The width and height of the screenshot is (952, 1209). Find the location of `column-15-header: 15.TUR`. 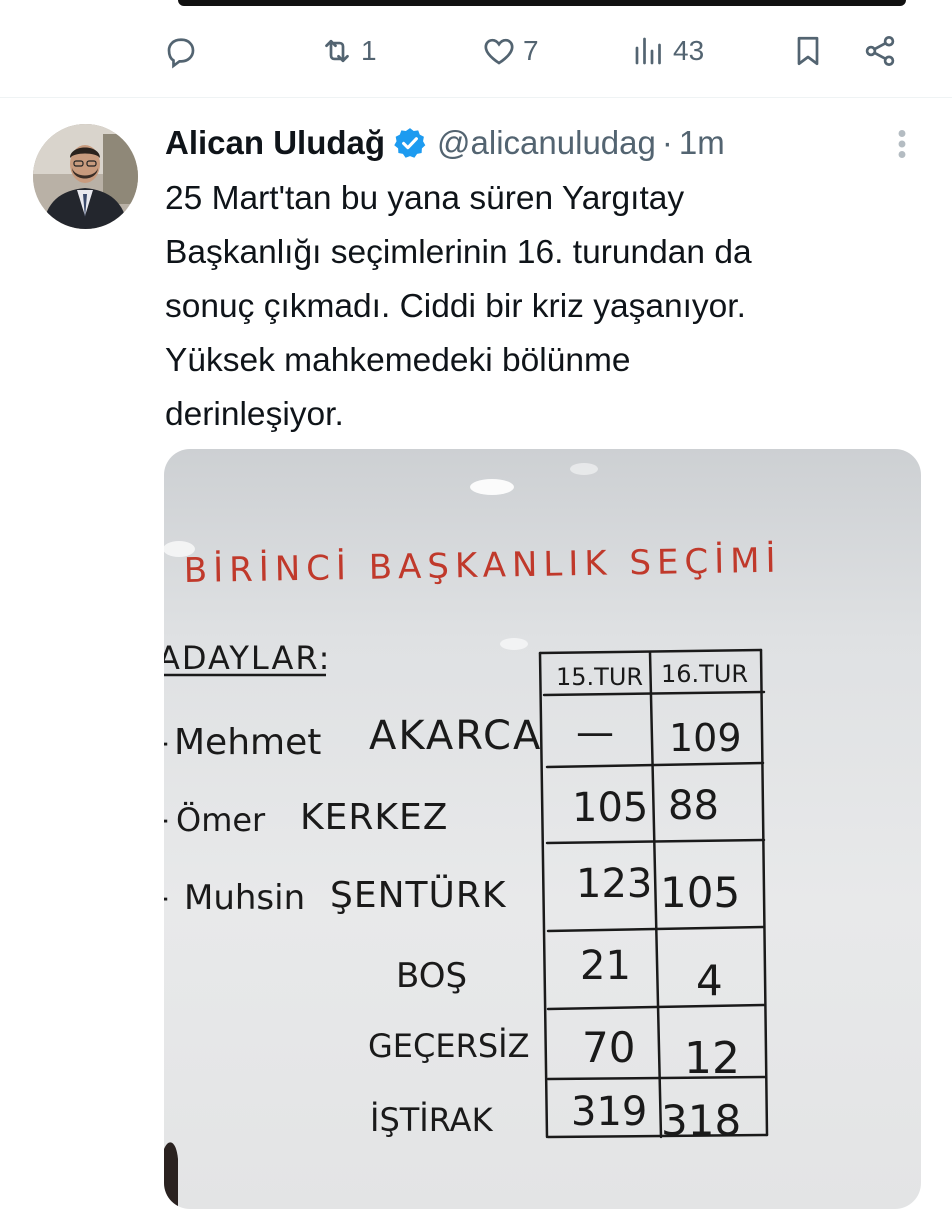

column-15-header: 15.TUR is located at coordinates (599, 677).